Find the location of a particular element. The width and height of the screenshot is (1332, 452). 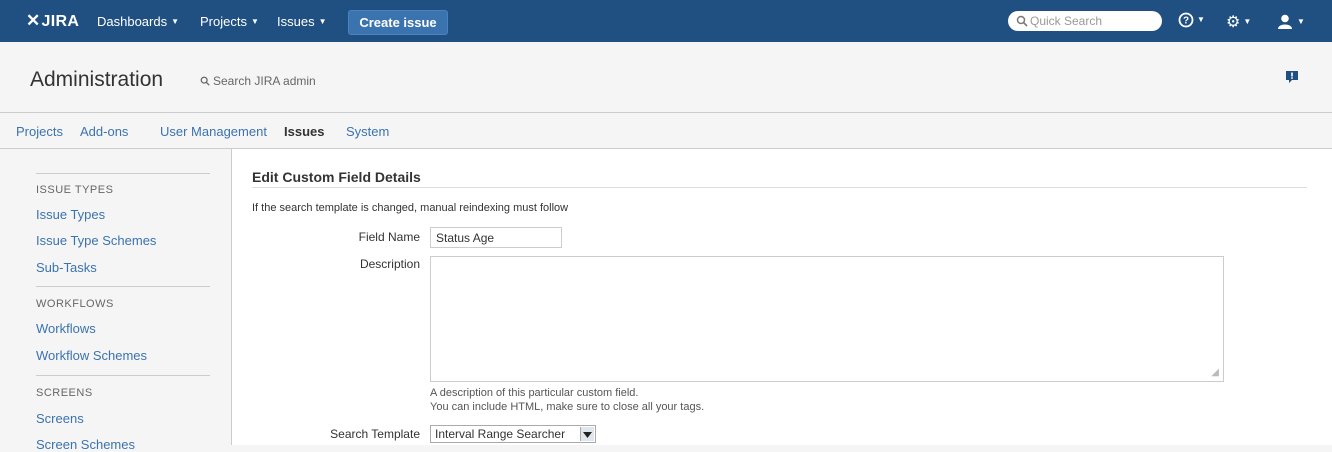

search-template-label: Search Template is located at coordinates (375, 434).